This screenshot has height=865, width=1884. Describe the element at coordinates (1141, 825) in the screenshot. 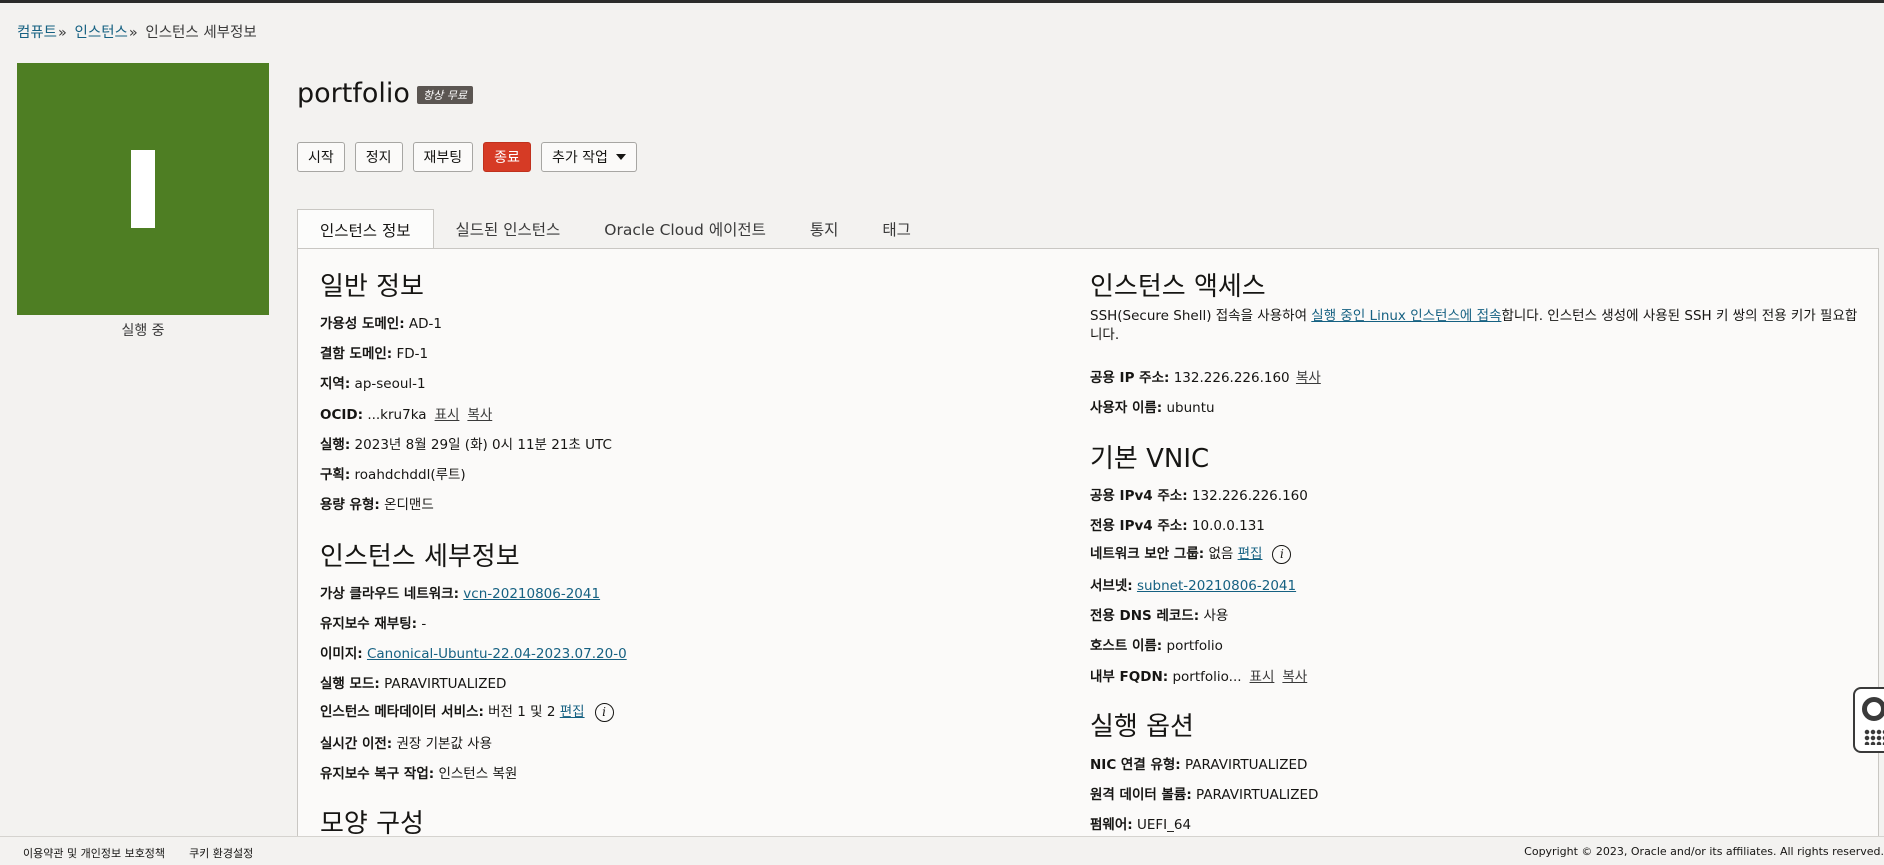

I see `firmware-row: 펌웨어: UEFI_64` at that location.